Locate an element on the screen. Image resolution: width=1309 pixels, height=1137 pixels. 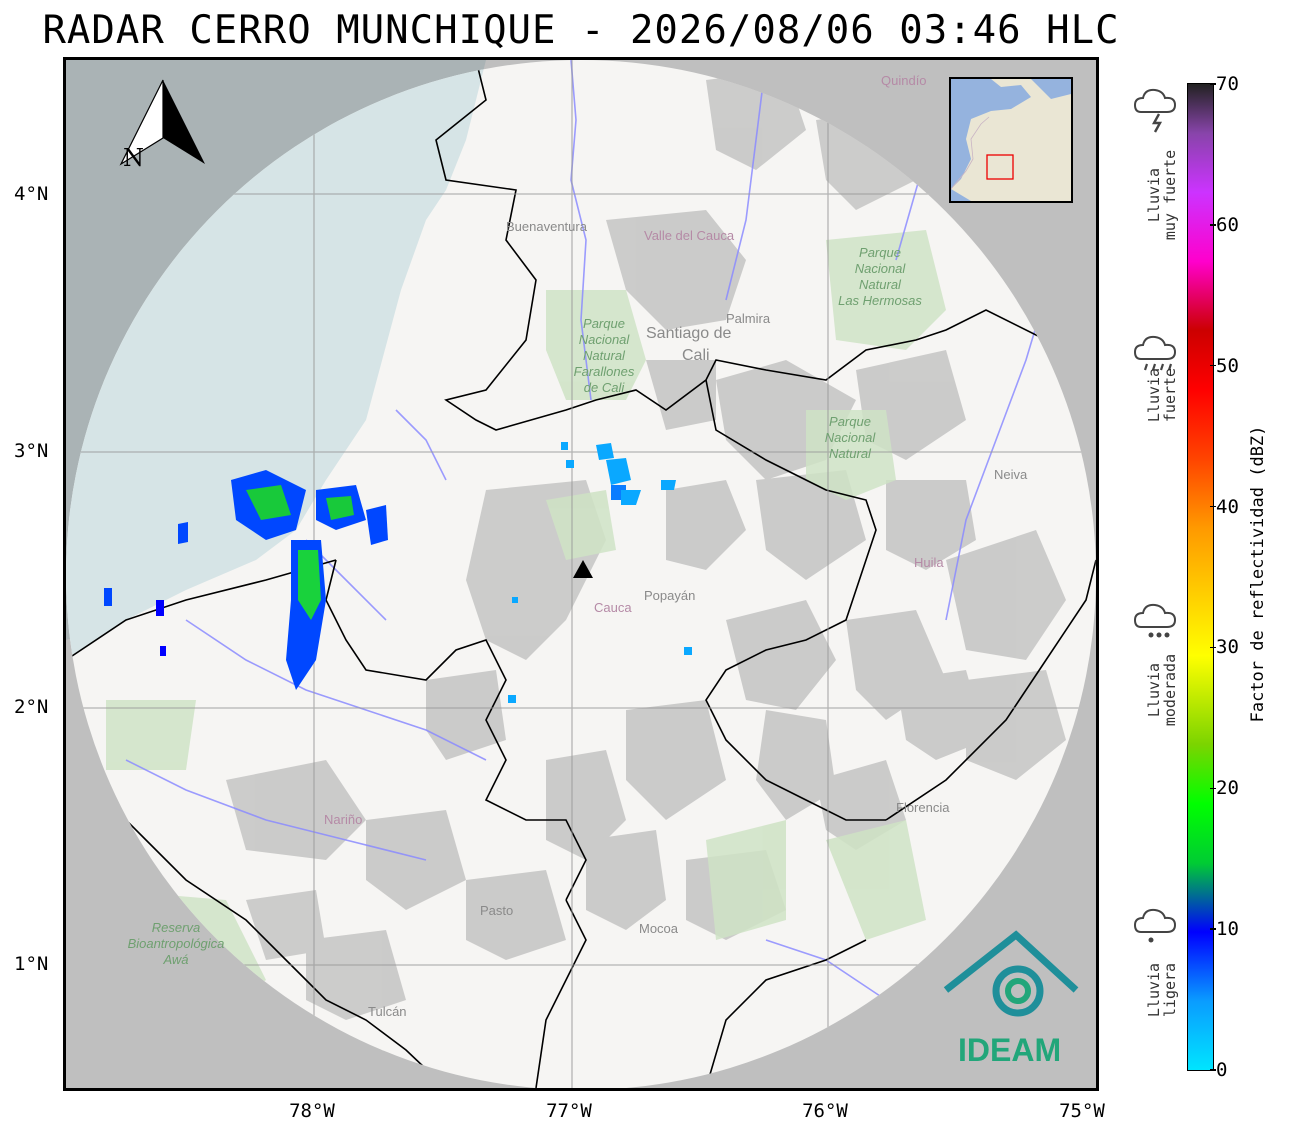
label-farallones-4: Farallones is located at coordinates (604, 371).